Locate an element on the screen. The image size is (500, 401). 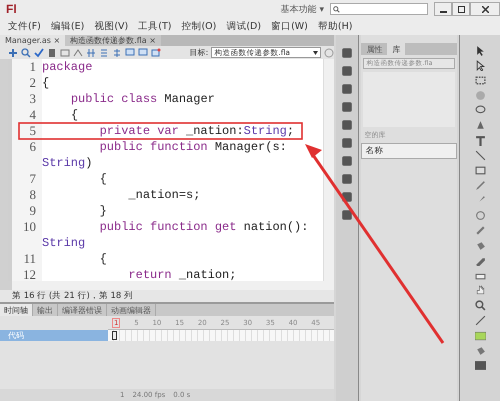
code-line: _nation=s; is located at coordinates (164, 195).